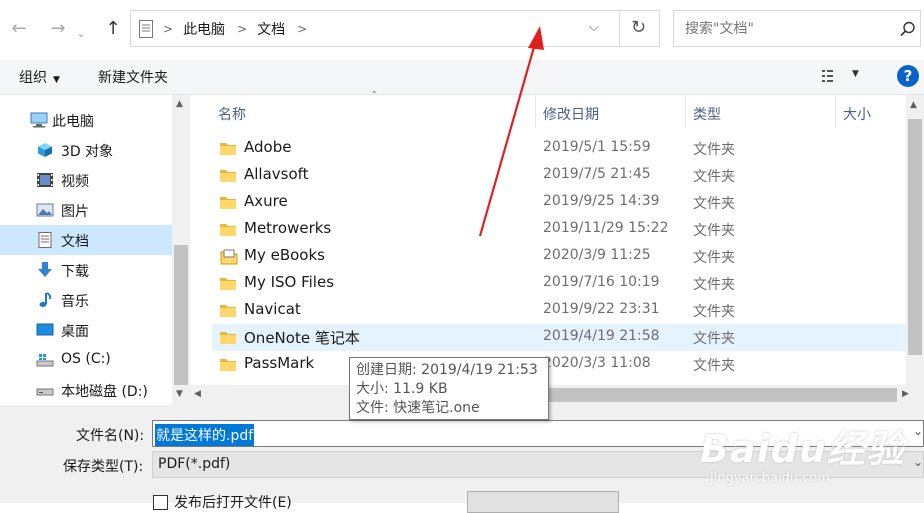 The width and height of the screenshot is (924, 513). Describe the element at coordinates (565, 364) in the screenshot. I see `file-row: PassMark 2020/3/3 11:08 文件夹` at that location.